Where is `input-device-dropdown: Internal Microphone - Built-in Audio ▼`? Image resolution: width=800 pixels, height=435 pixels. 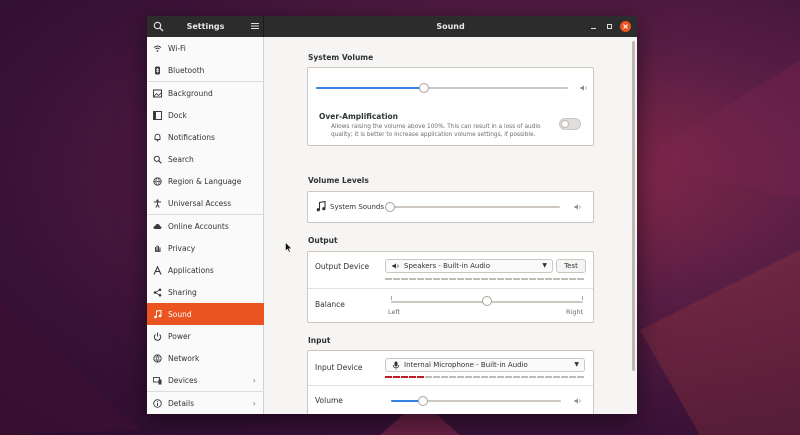 input-device-dropdown: Internal Microphone - Built-in Audio ▼ is located at coordinates (485, 365).